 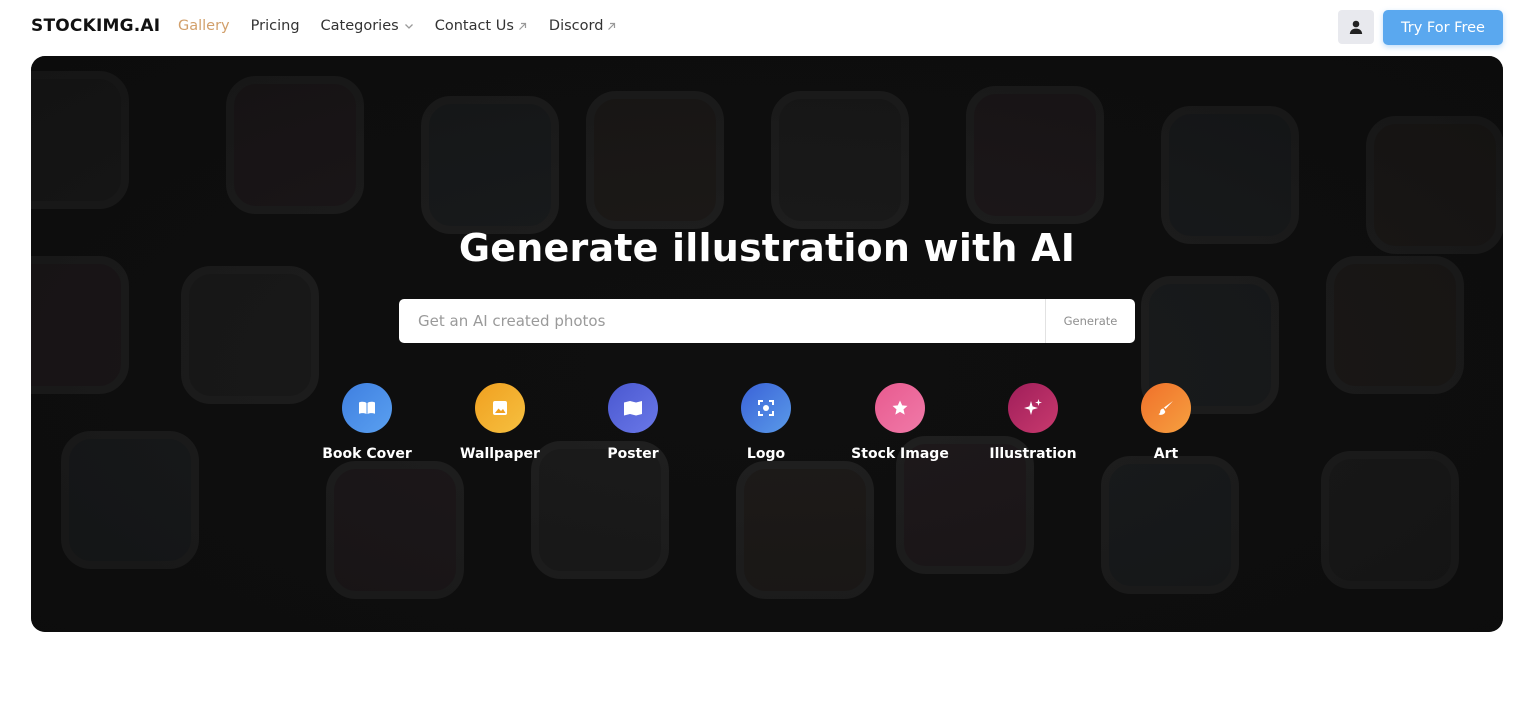 I want to click on focus-icon, so click(x=766, y=408).